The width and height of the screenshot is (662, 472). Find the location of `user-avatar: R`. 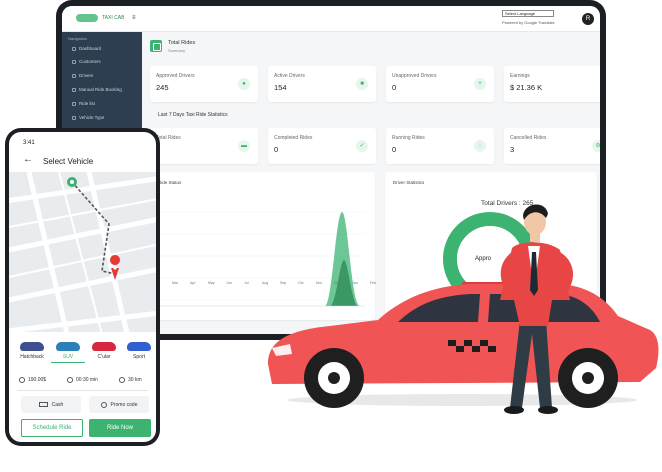

user-avatar: R is located at coordinates (588, 19).